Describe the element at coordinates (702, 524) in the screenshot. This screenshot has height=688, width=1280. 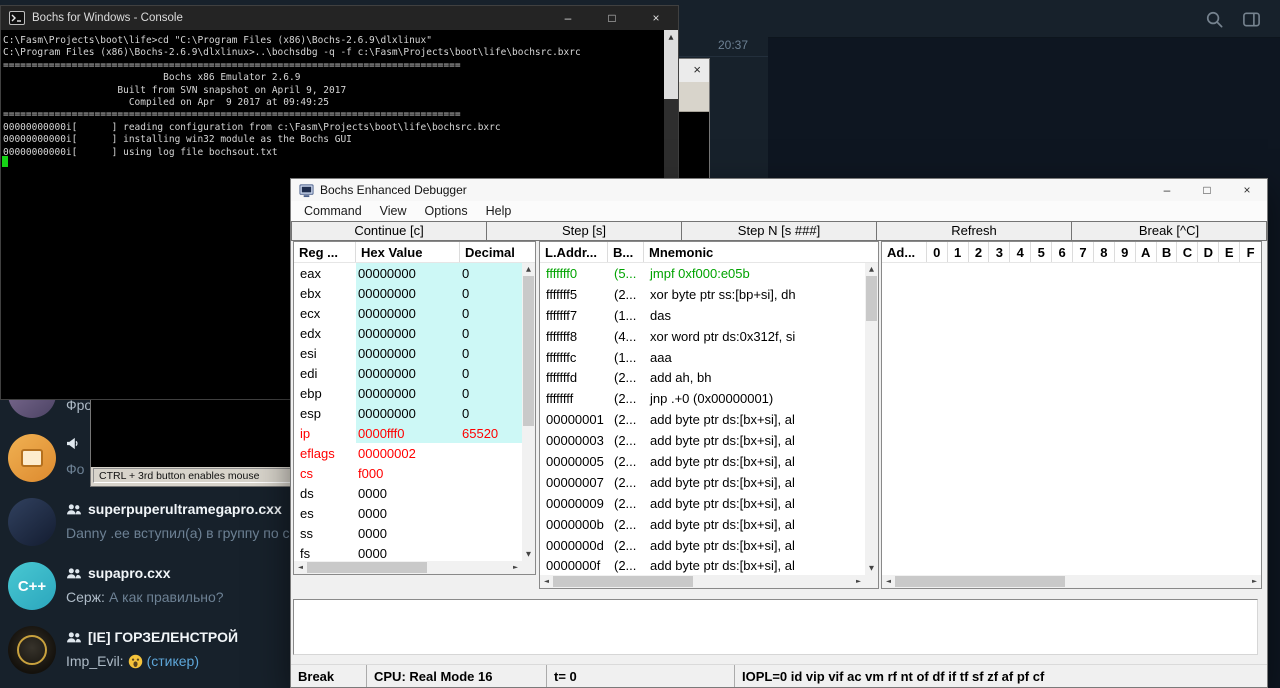
I see `disasm-row: 0000000b (2... add byte ptr ds:[bx+si], al` at that location.